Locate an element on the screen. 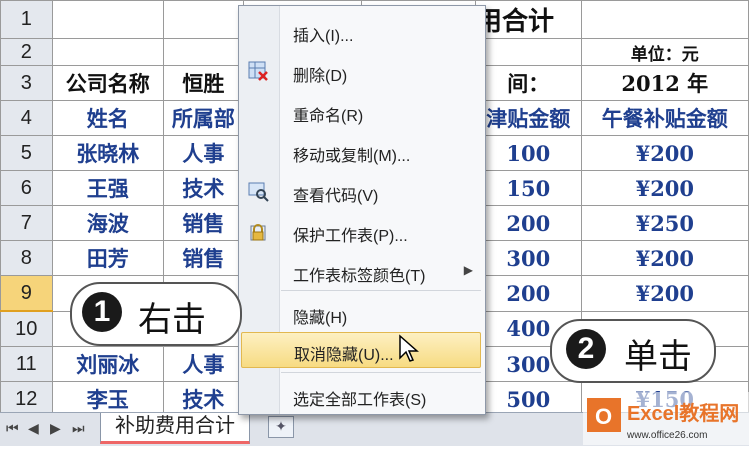 The height and width of the screenshot is (449, 749). menu-tab-color-label: 工作表标签颜色(T) is located at coordinates (359, 276).